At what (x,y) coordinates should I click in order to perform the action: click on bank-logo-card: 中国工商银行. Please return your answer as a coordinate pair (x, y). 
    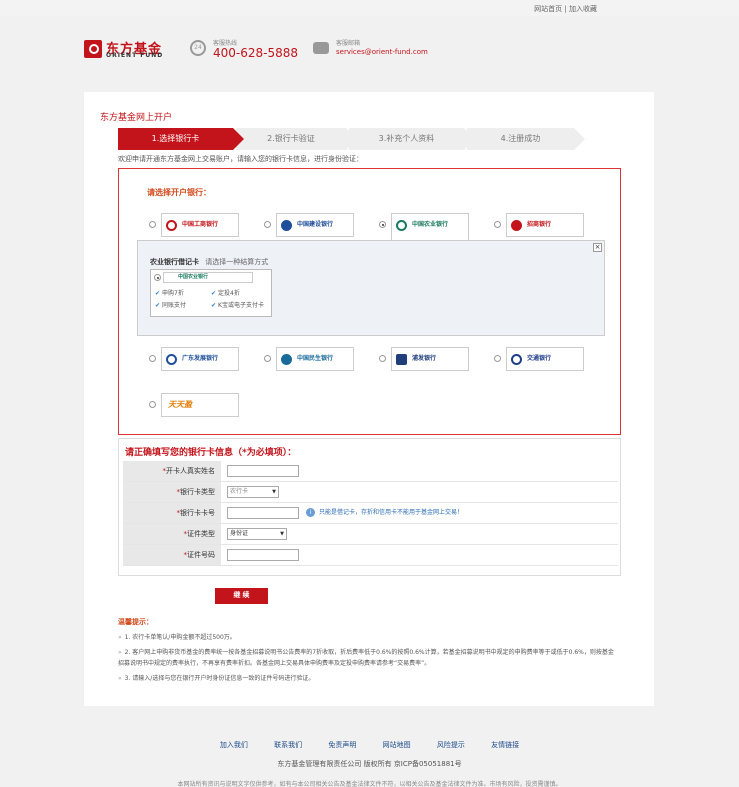
    Looking at the image, I should click on (200, 225).